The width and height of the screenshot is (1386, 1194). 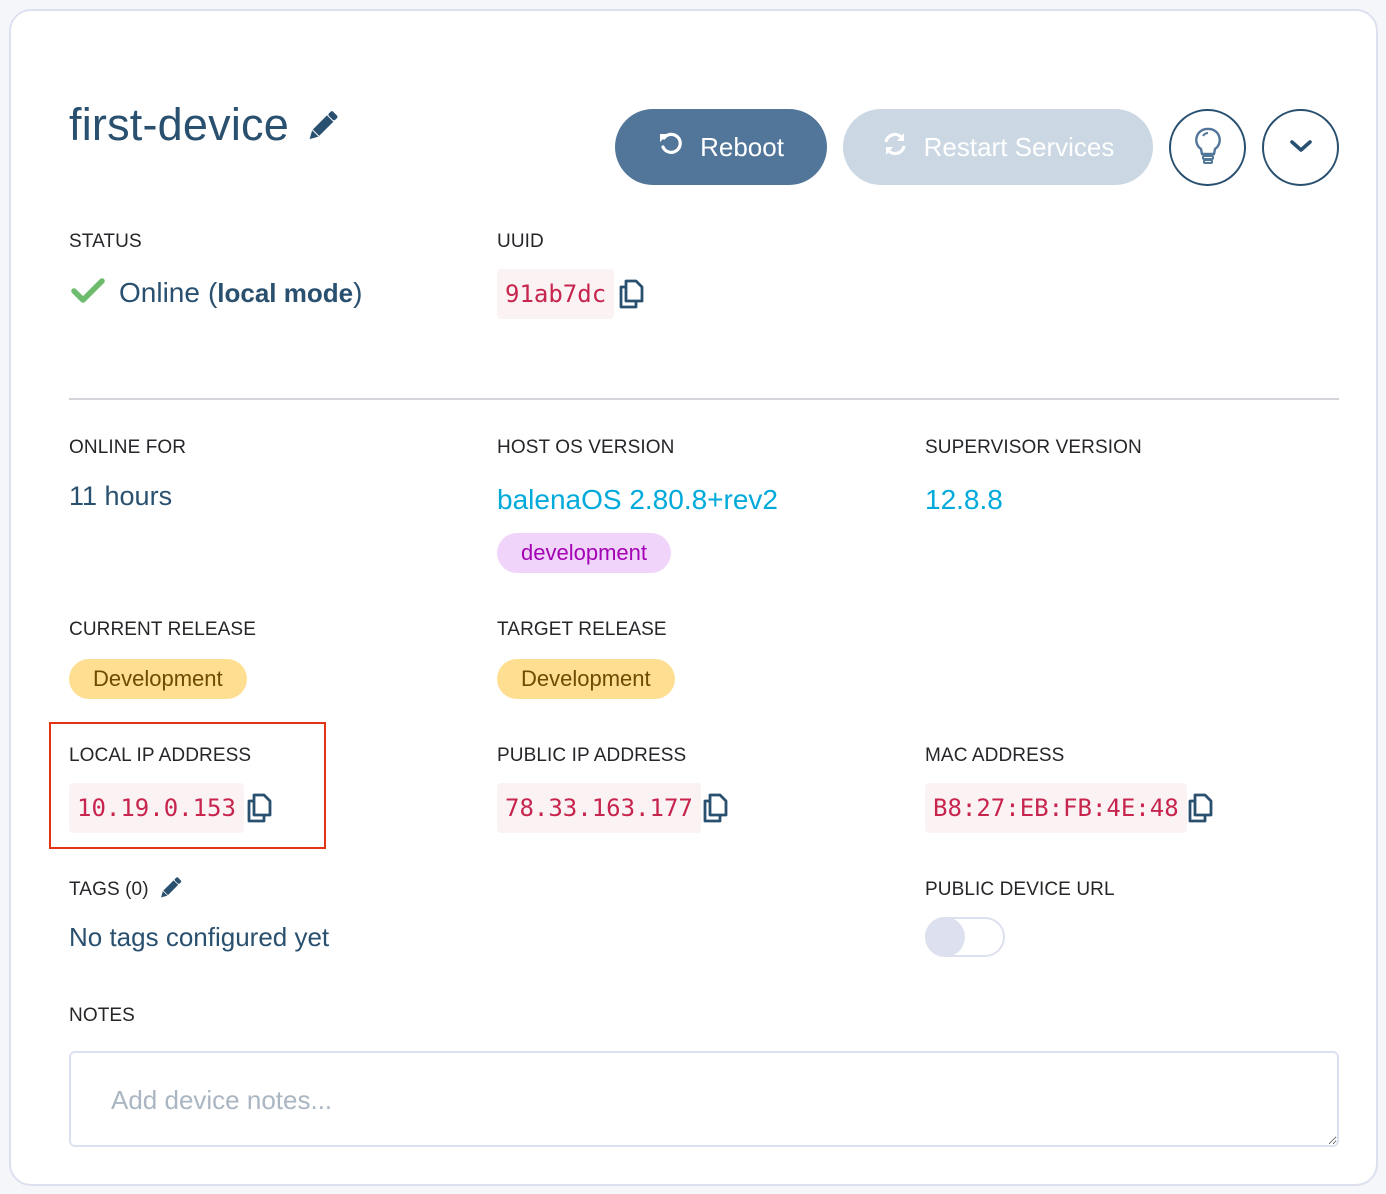 I want to click on copy-mac-address-icon, so click(x=1200, y=808).